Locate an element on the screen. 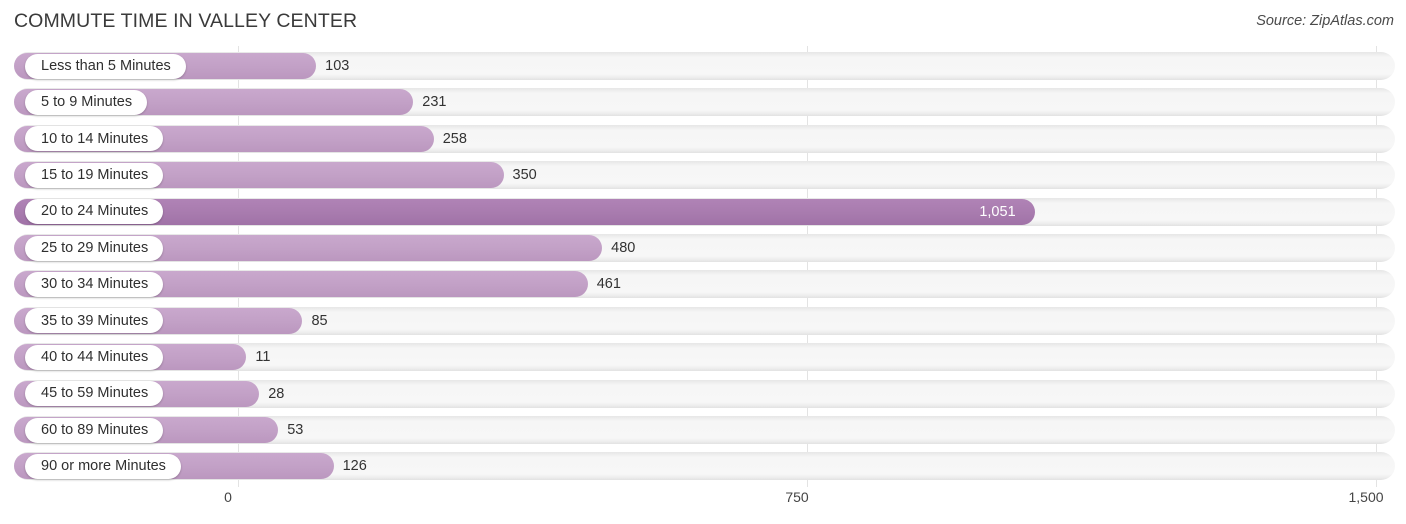  bar-label-pill: 45 to 59 Minutes is located at coordinates (94, 394).